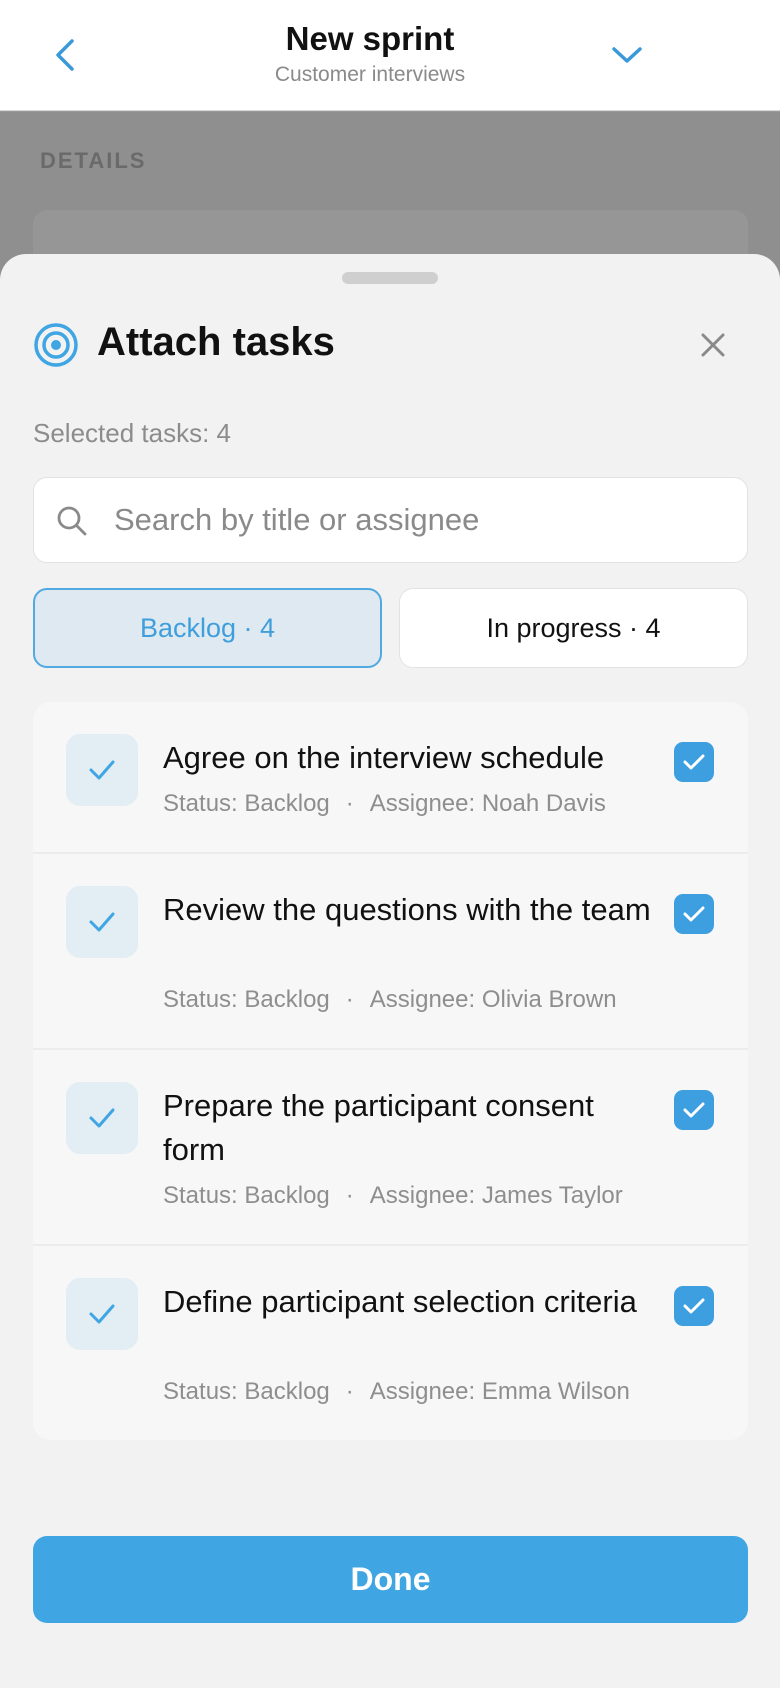  Describe the element at coordinates (390, 1579) in the screenshot. I see `done-button: Done` at that location.